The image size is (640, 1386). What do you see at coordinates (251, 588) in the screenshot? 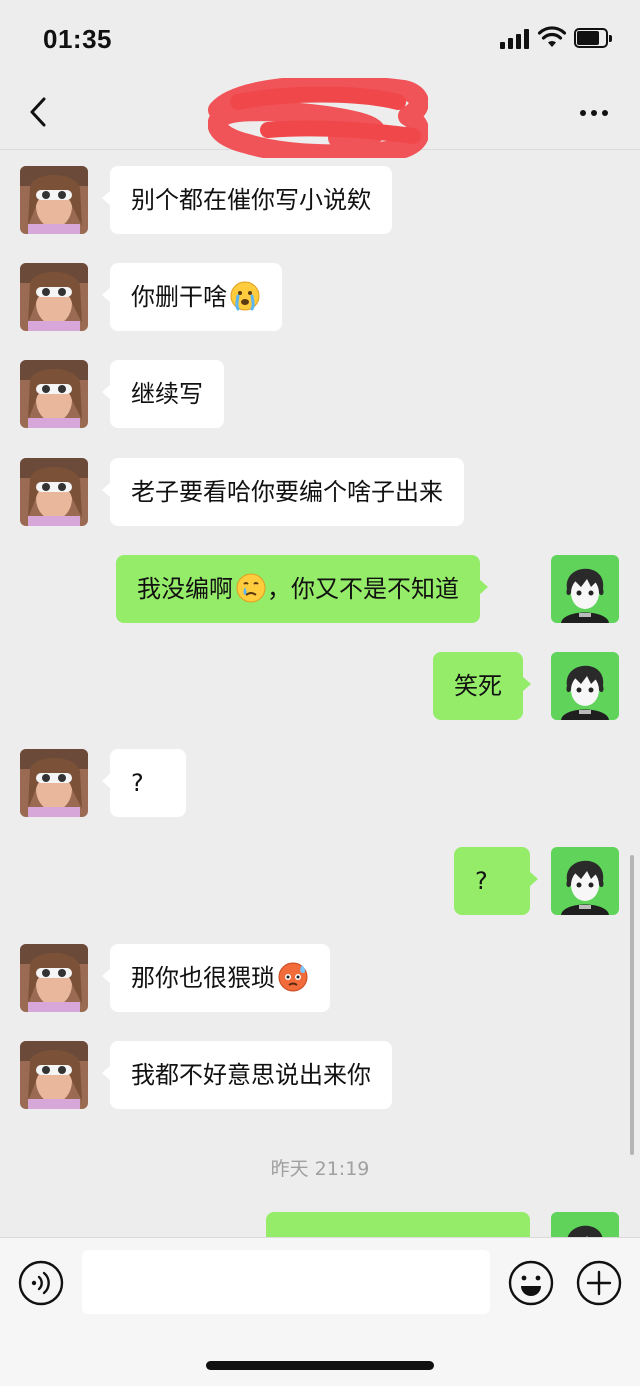
I see `sad-tear-emoji` at bounding box center [251, 588].